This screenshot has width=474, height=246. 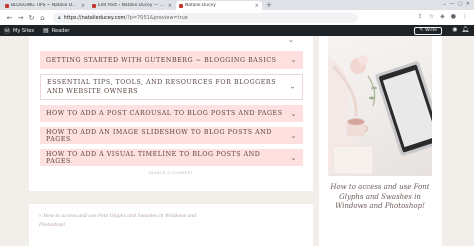 What do you see at coordinates (456, 4) in the screenshot?
I see `window-controls: ⌄ — ▢ ✕` at bounding box center [456, 4].